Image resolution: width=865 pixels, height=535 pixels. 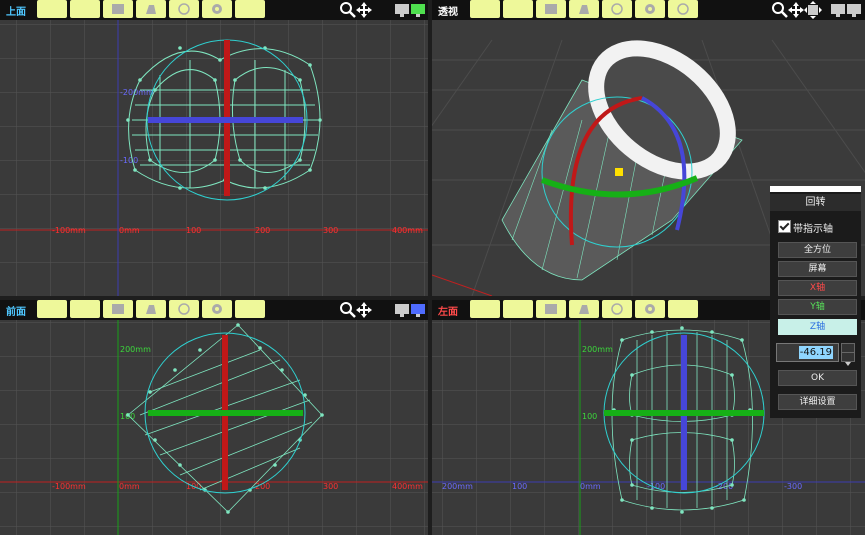 What do you see at coordinates (815, 202) in the screenshot?
I see `panel-title: 回转` at bounding box center [815, 202].